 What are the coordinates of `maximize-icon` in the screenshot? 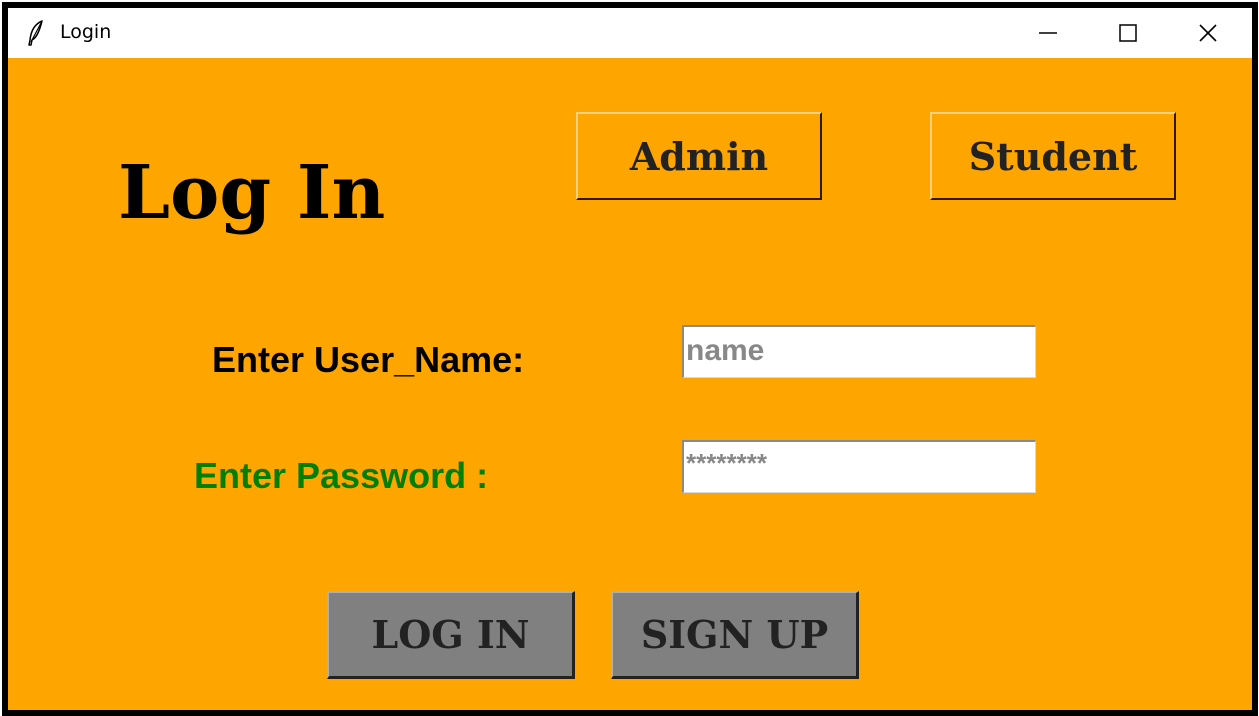 It's located at (1128, 33).